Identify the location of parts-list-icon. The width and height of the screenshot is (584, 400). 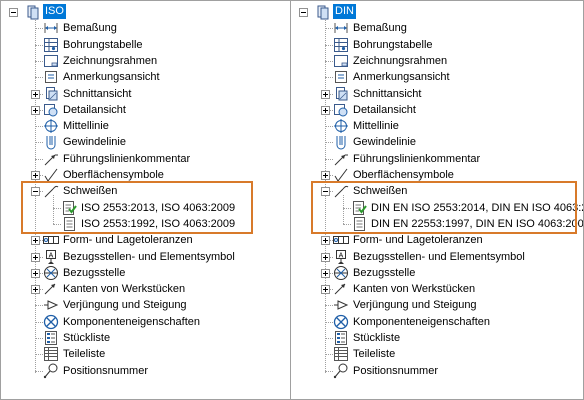
(341, 338).